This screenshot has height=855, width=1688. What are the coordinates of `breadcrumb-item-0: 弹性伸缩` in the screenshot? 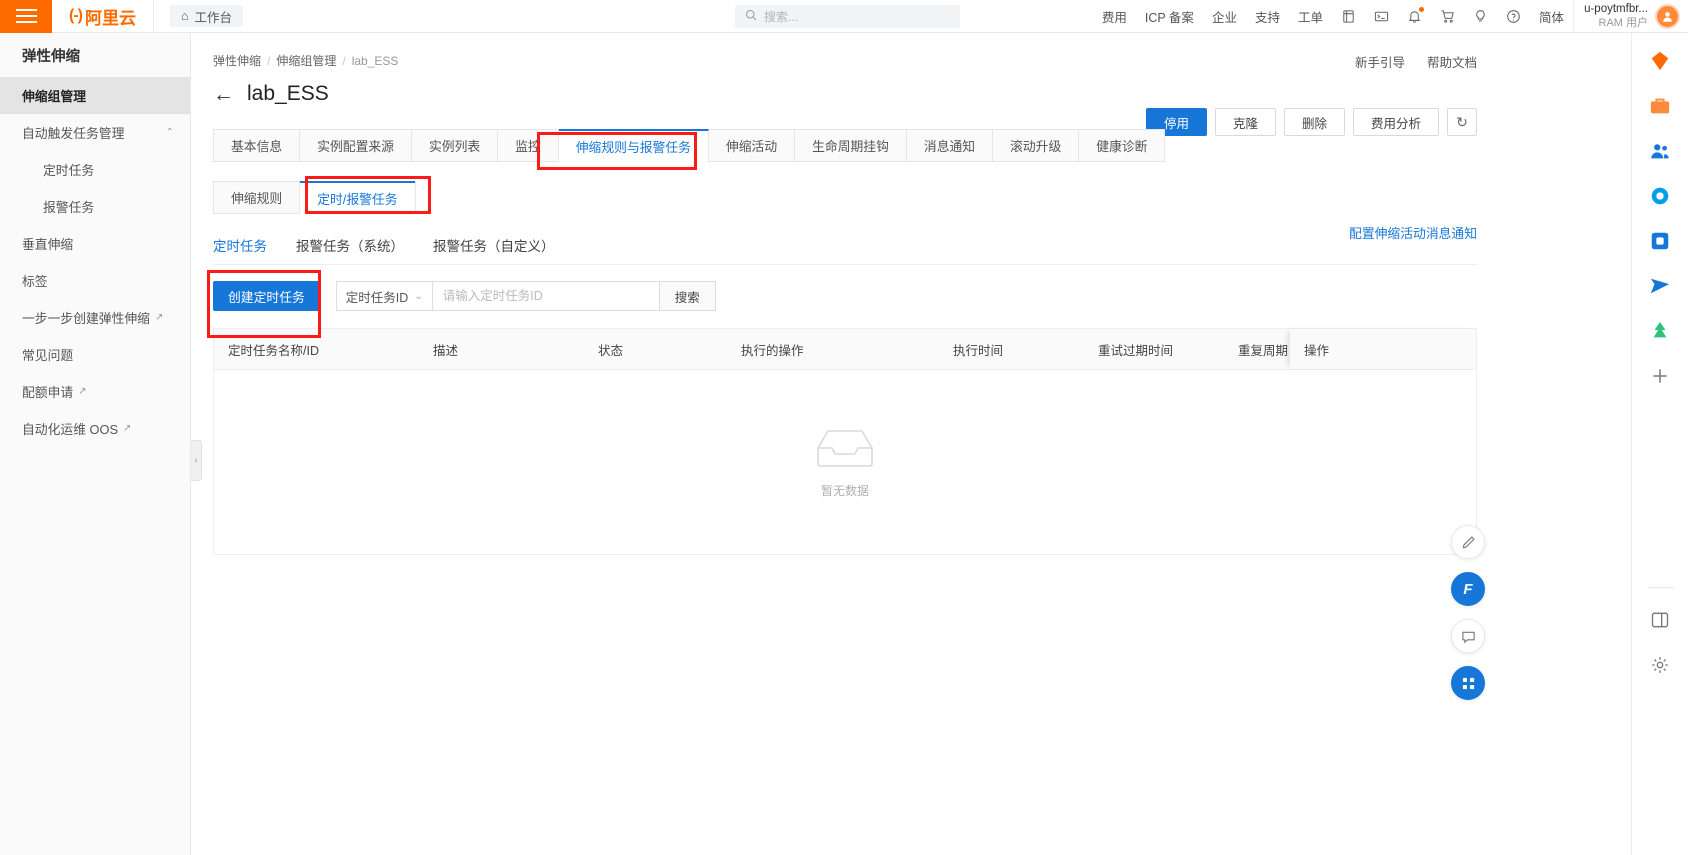 It's located at (237, 60).